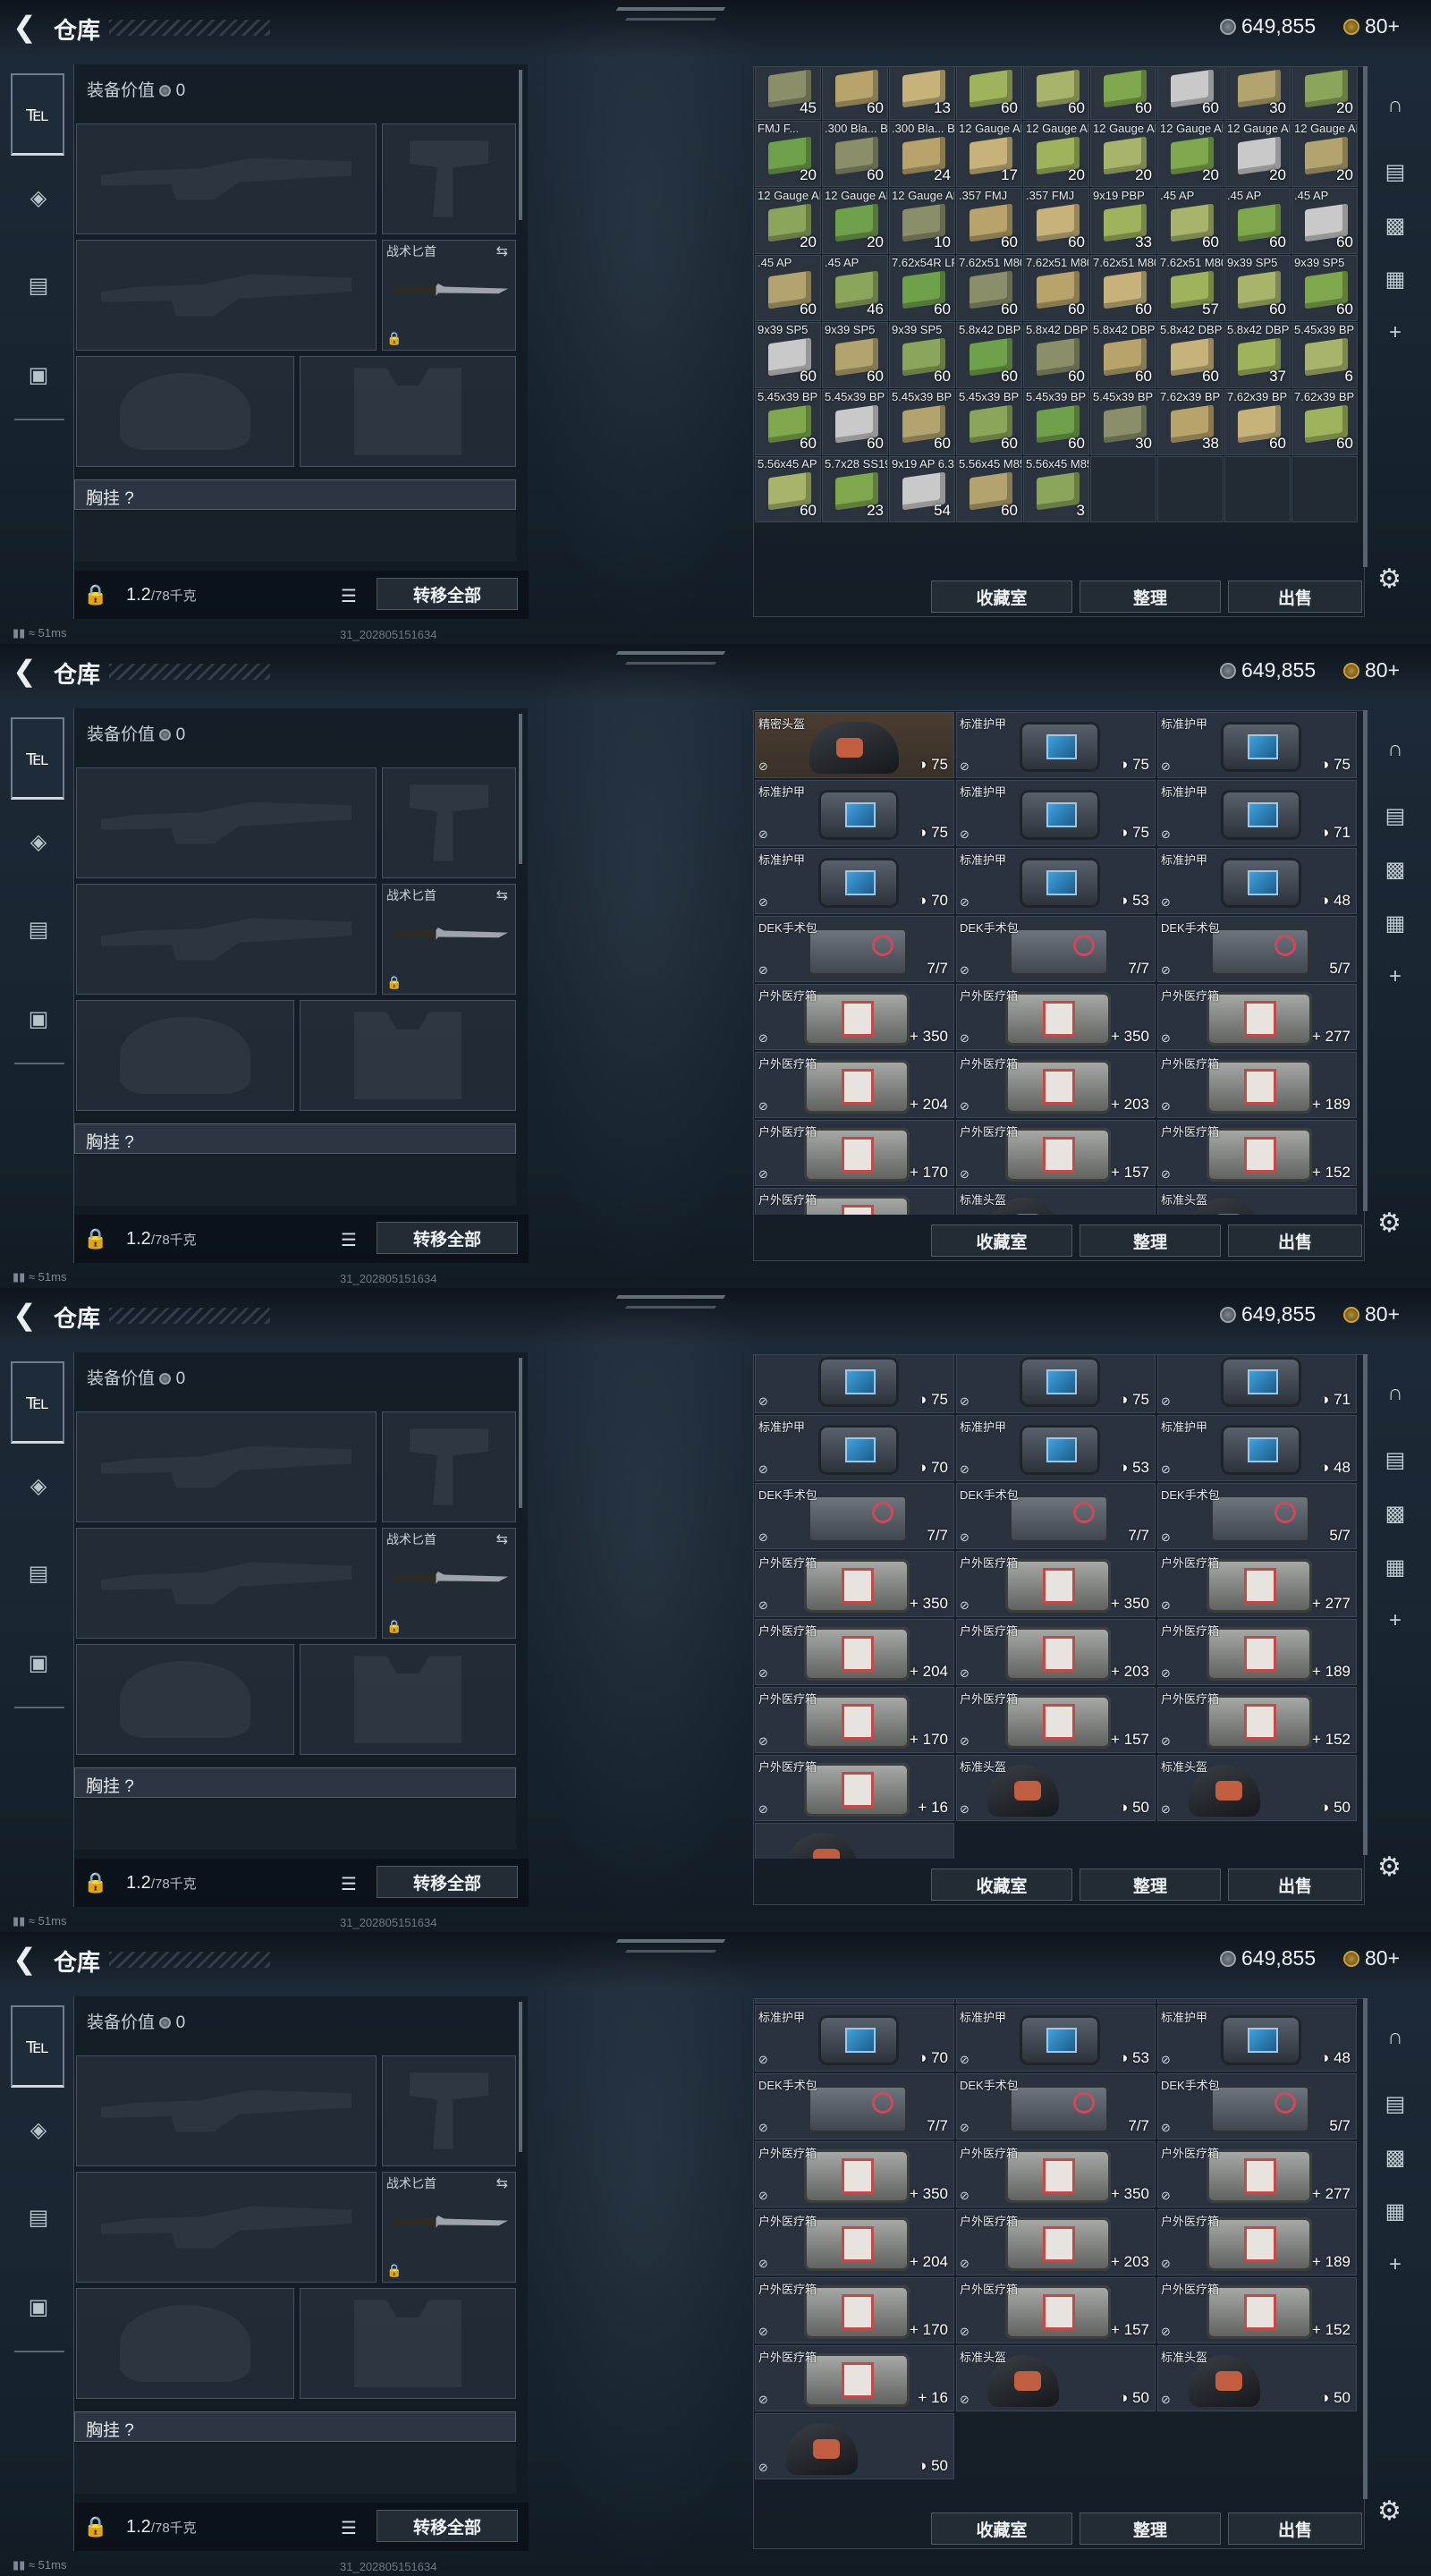 This screenshot has width=1431, height=2576. What do you see at coordinates (855, 1384) in the screenshot?
I see `gear-cell: ⊘ ◑ 75` at bounding box center [855, 1384].